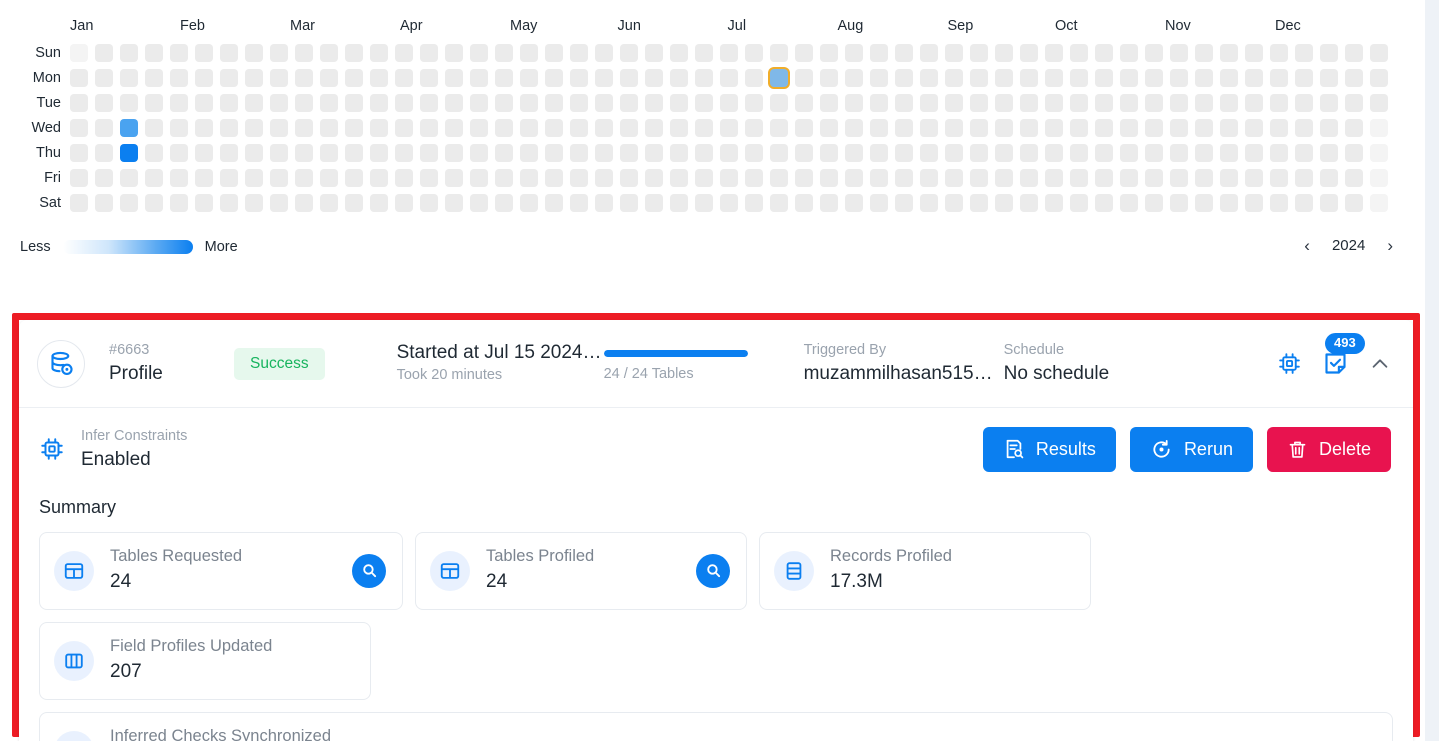 The height and width of the screenshot is (741, 1439). I want to click on prev-year-button: ‹, so click(1307, 245).